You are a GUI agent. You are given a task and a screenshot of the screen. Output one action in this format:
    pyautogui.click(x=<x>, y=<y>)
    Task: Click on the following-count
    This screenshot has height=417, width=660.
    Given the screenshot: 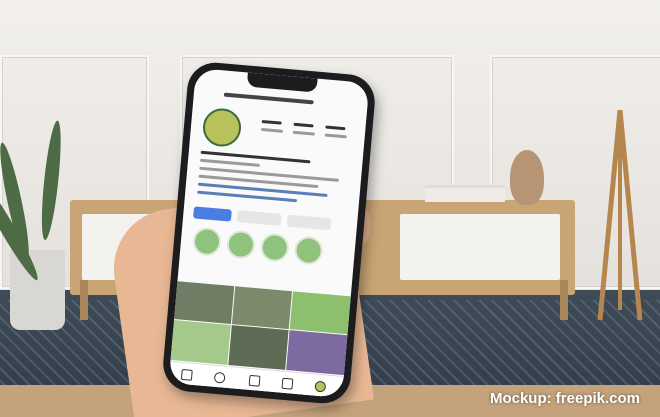 What is the action you would take?
    pyautogui.click(x=335, y=134)
    